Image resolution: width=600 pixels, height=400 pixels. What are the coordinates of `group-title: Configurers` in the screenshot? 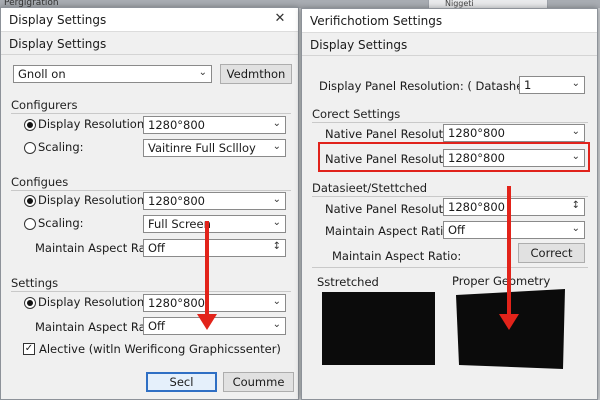 It's located at (44, 105).